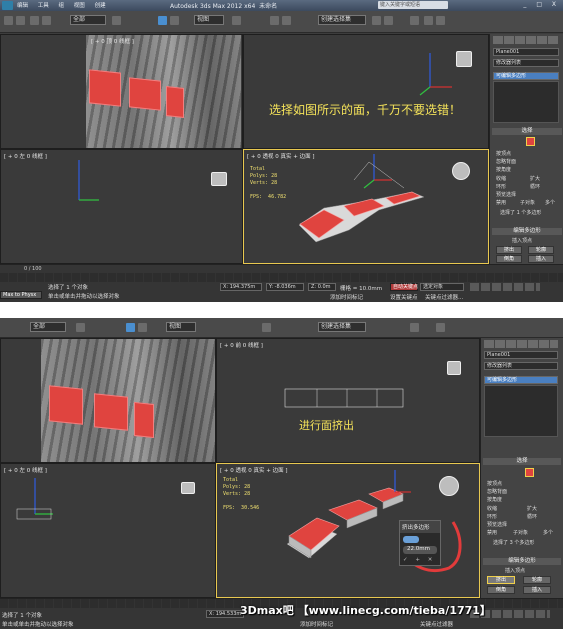 The image size is (563, 629). I want to click on viewport-left: [ + 0 左 0 线框 ], so click(121, 206).